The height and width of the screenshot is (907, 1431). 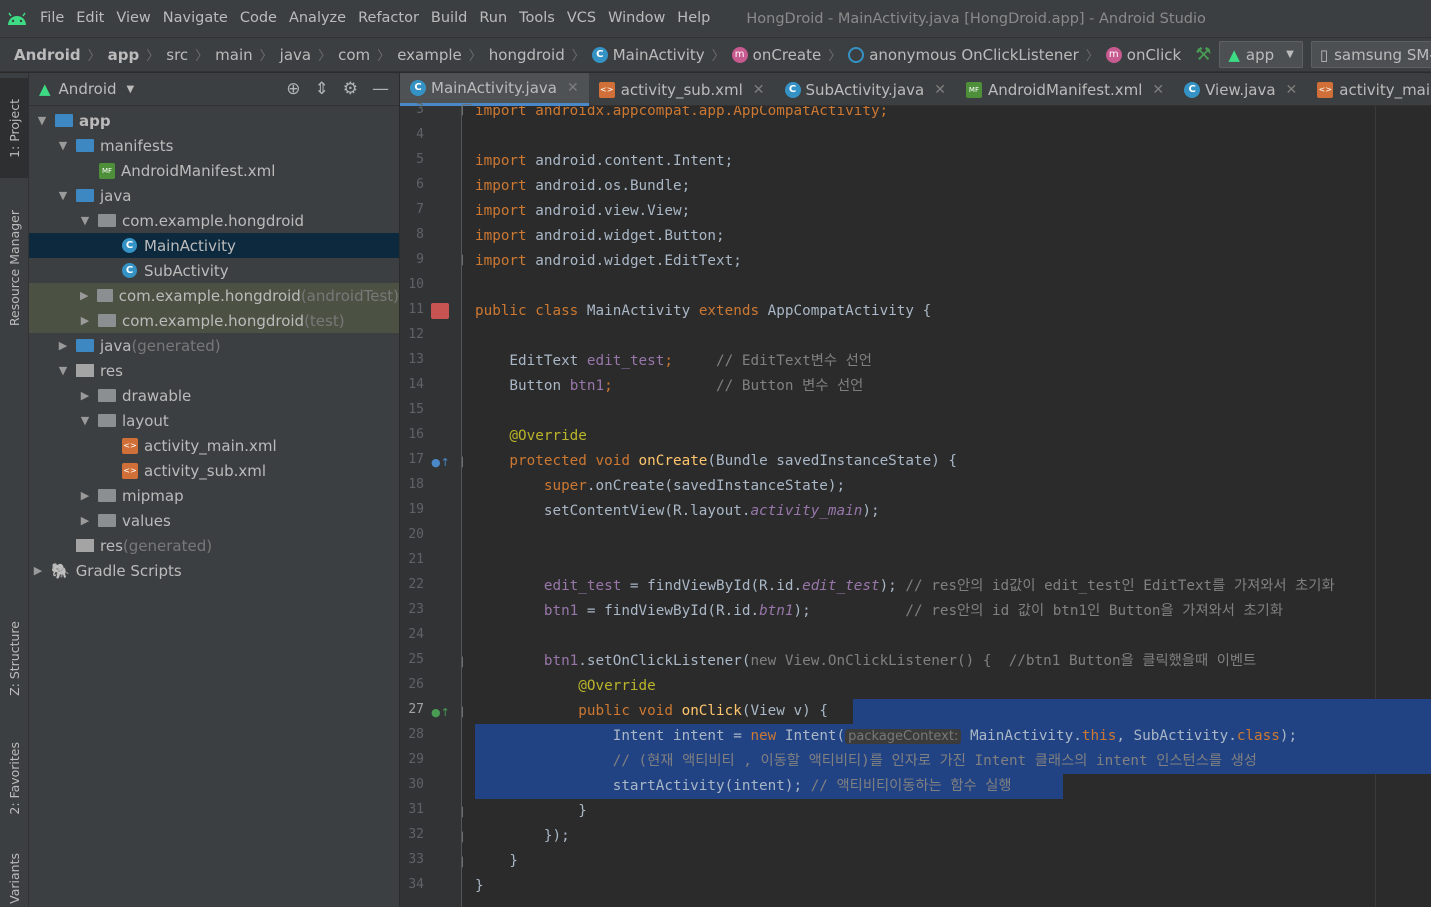 What do you see at coordinates (214, 170) in the screenshot?
I see `tree-item-androidmanifest: MF AndroidManifest.xml` at bounding box center [214, 170].